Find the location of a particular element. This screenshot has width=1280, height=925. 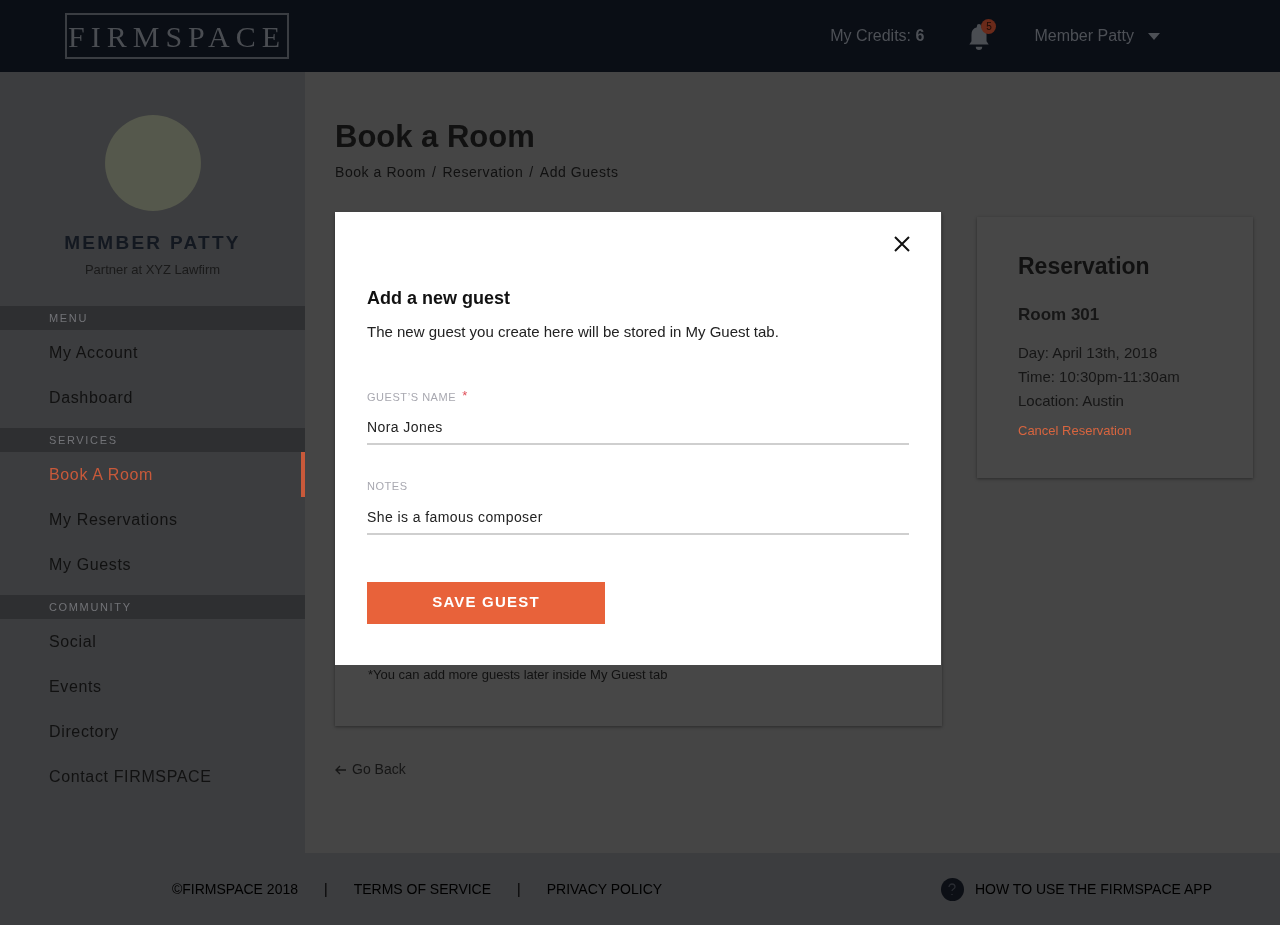

input-field: She is a famous composer is located at coordinates (638, 517).